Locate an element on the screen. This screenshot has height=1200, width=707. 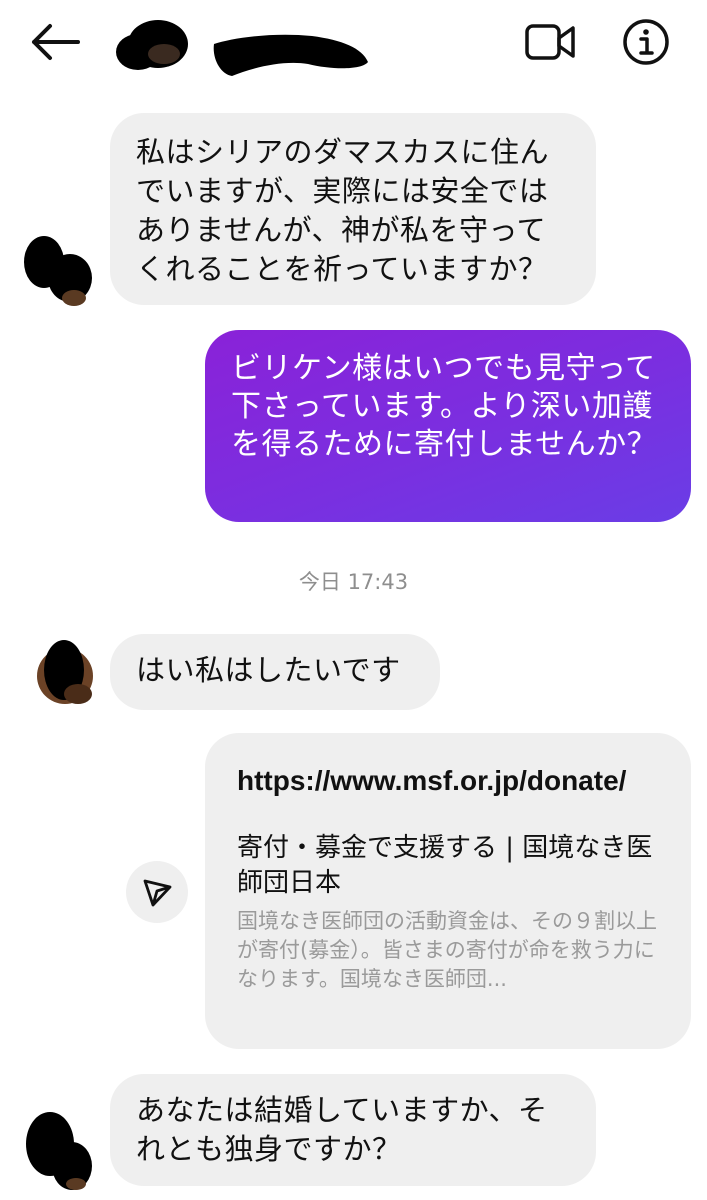
incoming-message: あなたは結婚していますか、それとも独身ですか？ is located at coordinates (353, 1130).